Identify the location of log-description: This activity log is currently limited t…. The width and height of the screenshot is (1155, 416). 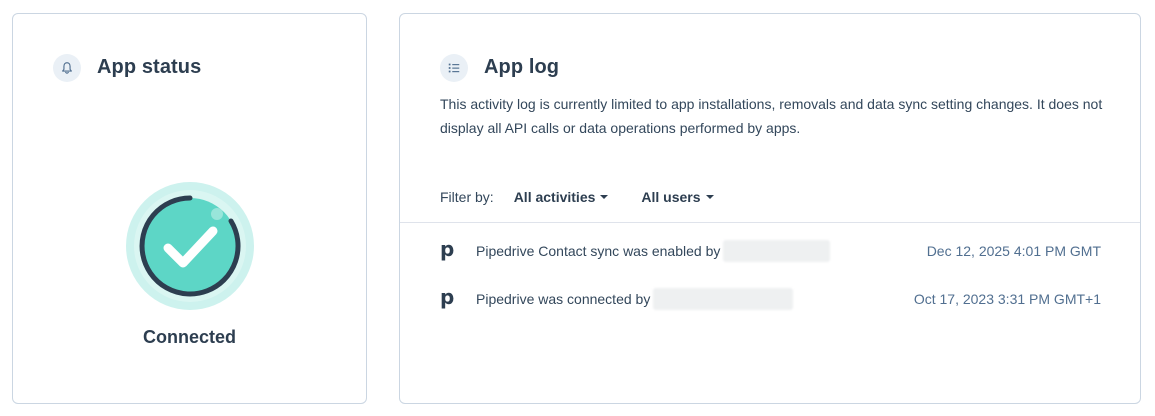
(771, 116).